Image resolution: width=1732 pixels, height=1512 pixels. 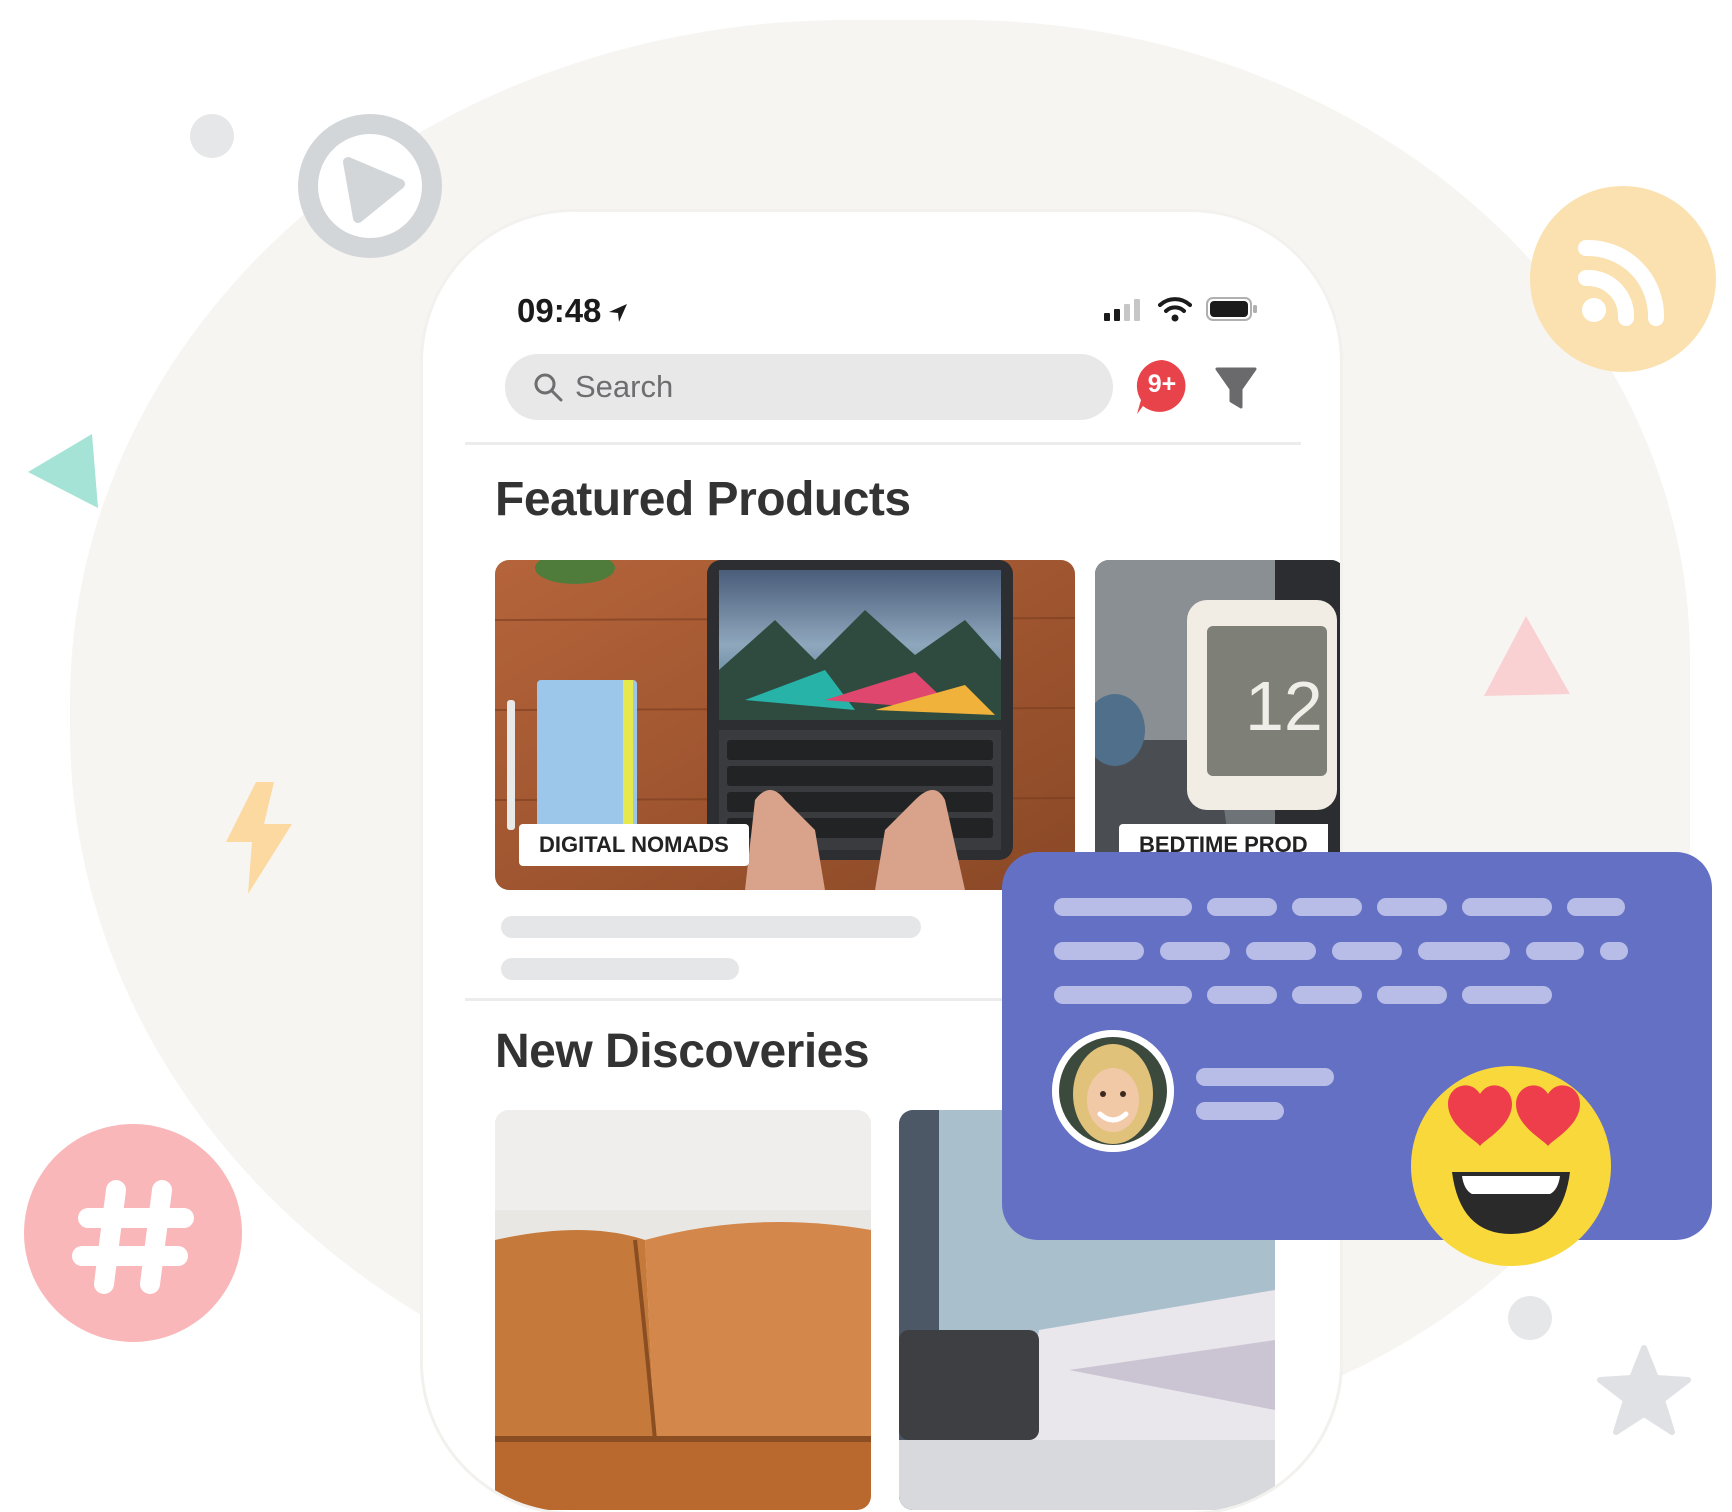 I want to click on search-placeholder: Search, so click(x=624, y=386).